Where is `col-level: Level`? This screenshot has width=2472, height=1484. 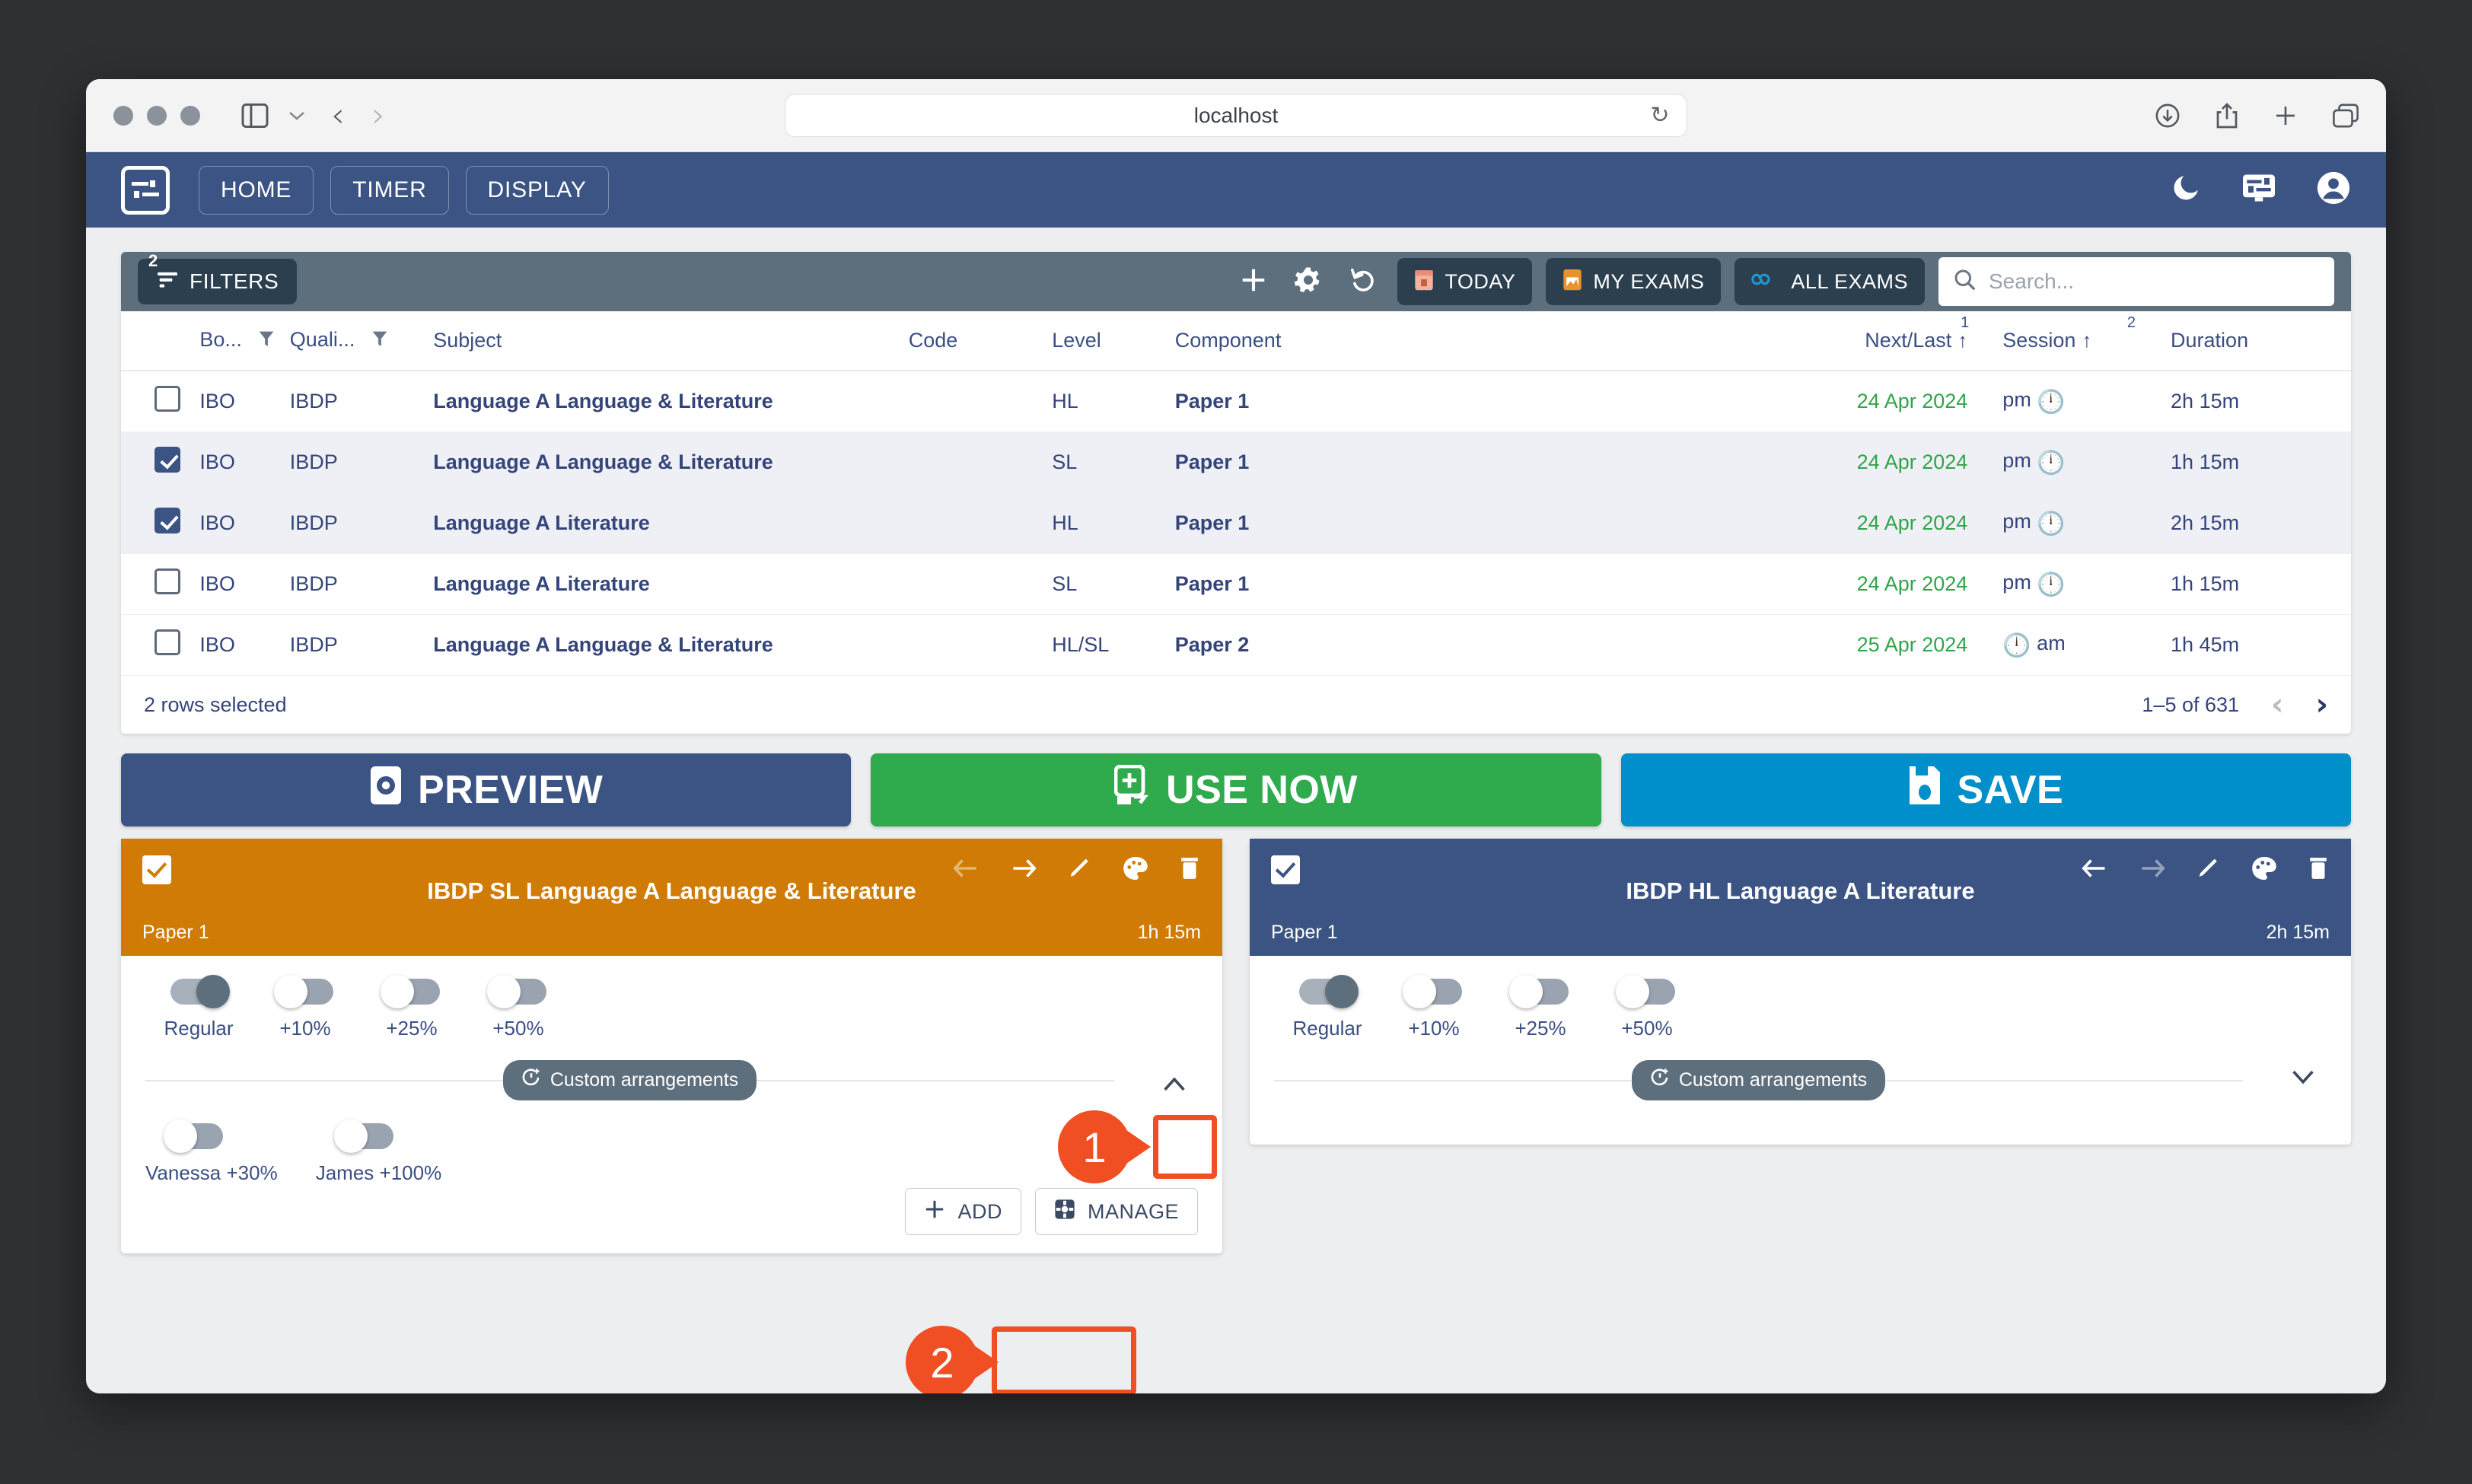 col-level: Level is located at coordinates (1113, 341).